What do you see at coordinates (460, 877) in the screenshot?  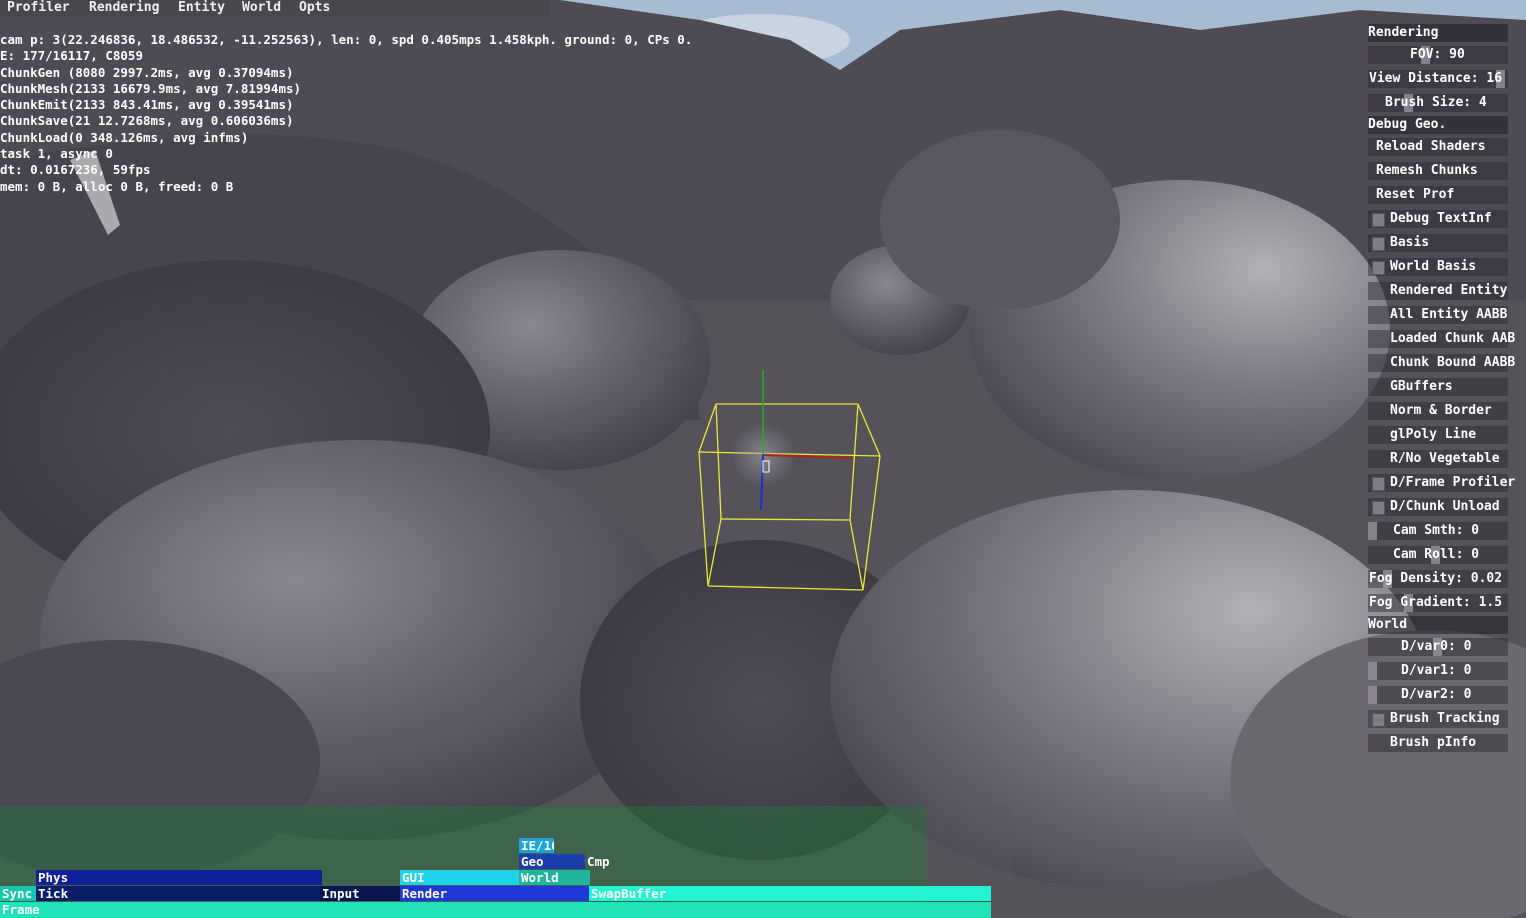 I see `profiler-gui-bar: GUI` at bounding box center [460, 877].